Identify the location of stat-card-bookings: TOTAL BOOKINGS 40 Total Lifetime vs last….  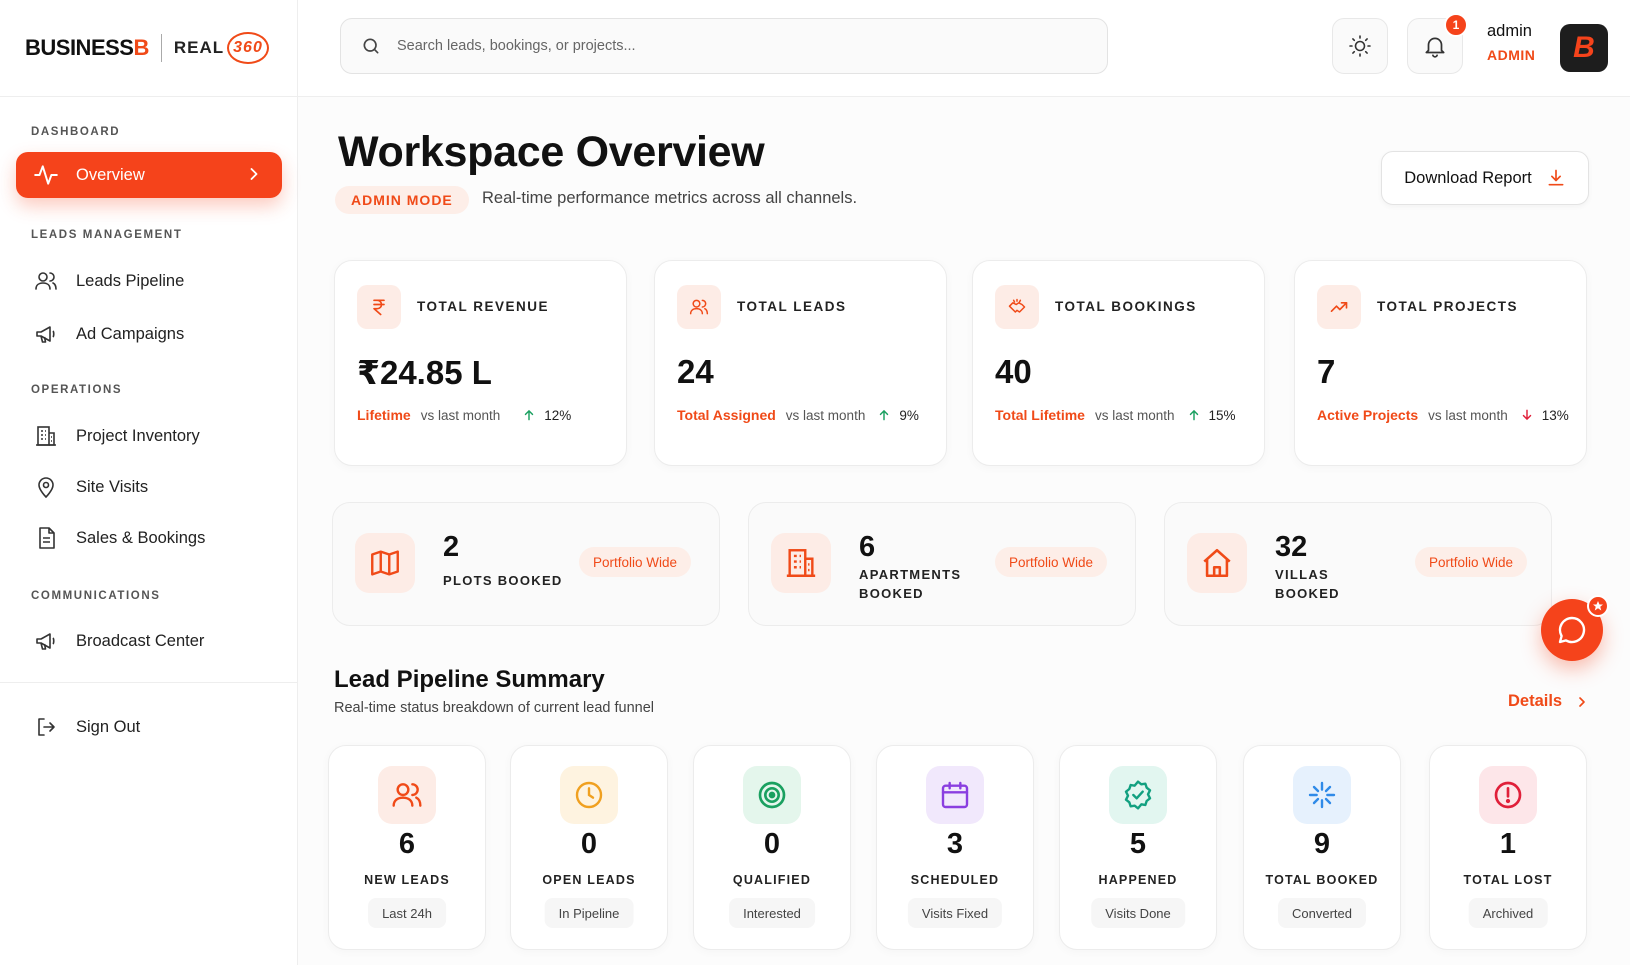
(1118, 363).